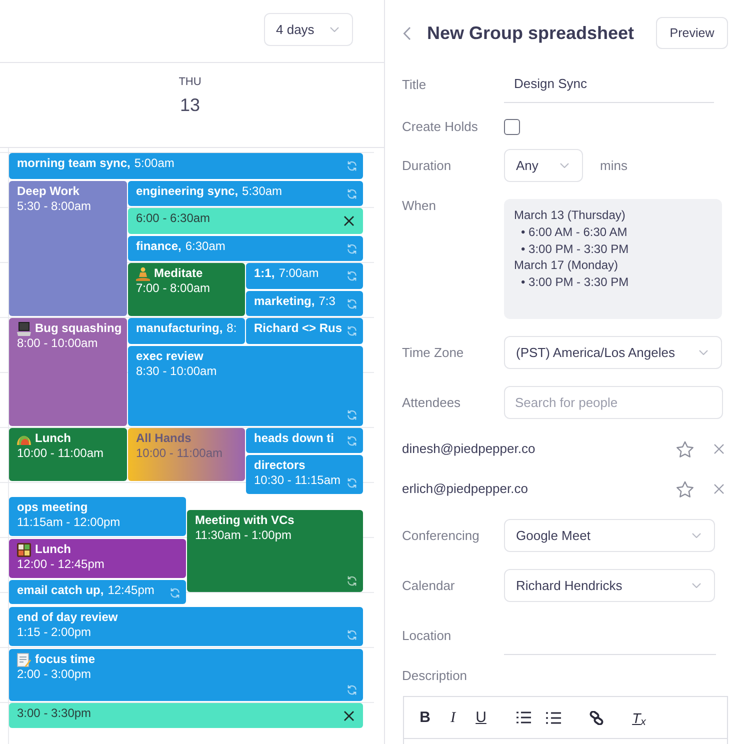 This screenshot has height=744, width=735. Describe the element at coordinates (179, 453) in the screenshot. I see `event-time: 10:00 - 11:00am` at that location.